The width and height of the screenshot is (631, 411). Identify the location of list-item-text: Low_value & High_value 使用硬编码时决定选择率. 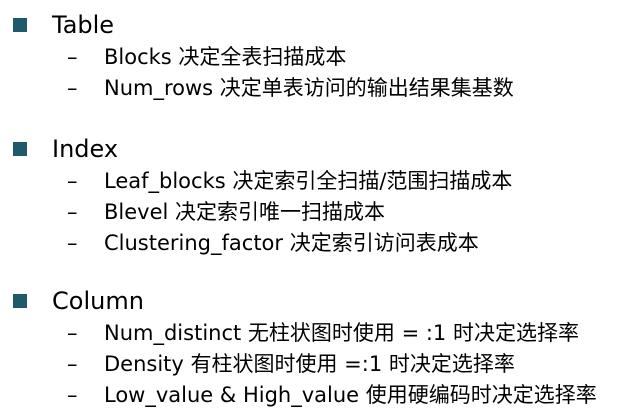
(350, 395).